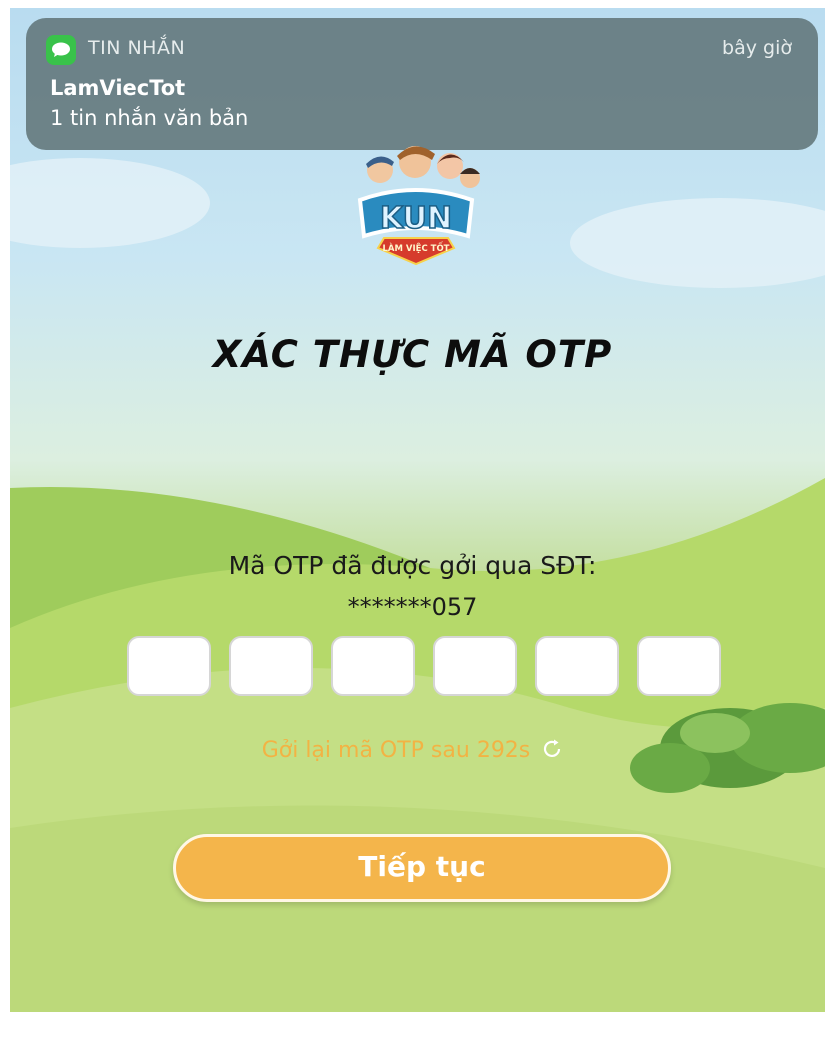 This screenshot has height=1038, width=825. What do you see at coordinates (137, 48) in the screenshot?
I see `notification-app-name: TIN NHẮN` at bounding box center [137, 48].